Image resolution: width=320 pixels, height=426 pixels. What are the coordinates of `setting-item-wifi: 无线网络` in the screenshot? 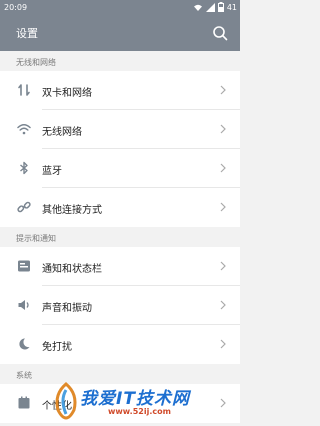 It's located at (120, 129).